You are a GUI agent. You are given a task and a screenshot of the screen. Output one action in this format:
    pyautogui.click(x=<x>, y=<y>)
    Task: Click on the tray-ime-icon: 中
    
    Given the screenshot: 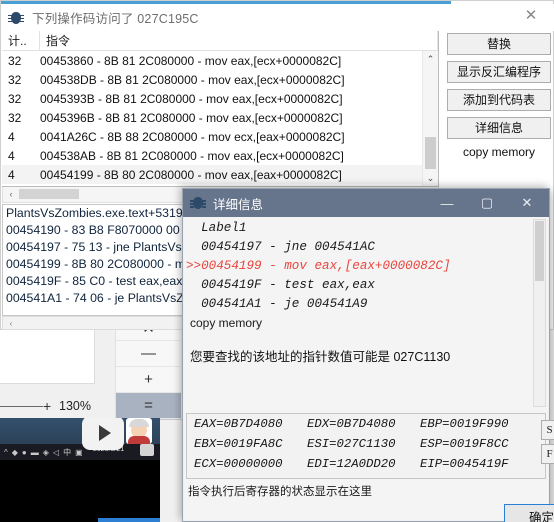 What is the action you would take?
    pyautogui.click(x=67, y=452)
    